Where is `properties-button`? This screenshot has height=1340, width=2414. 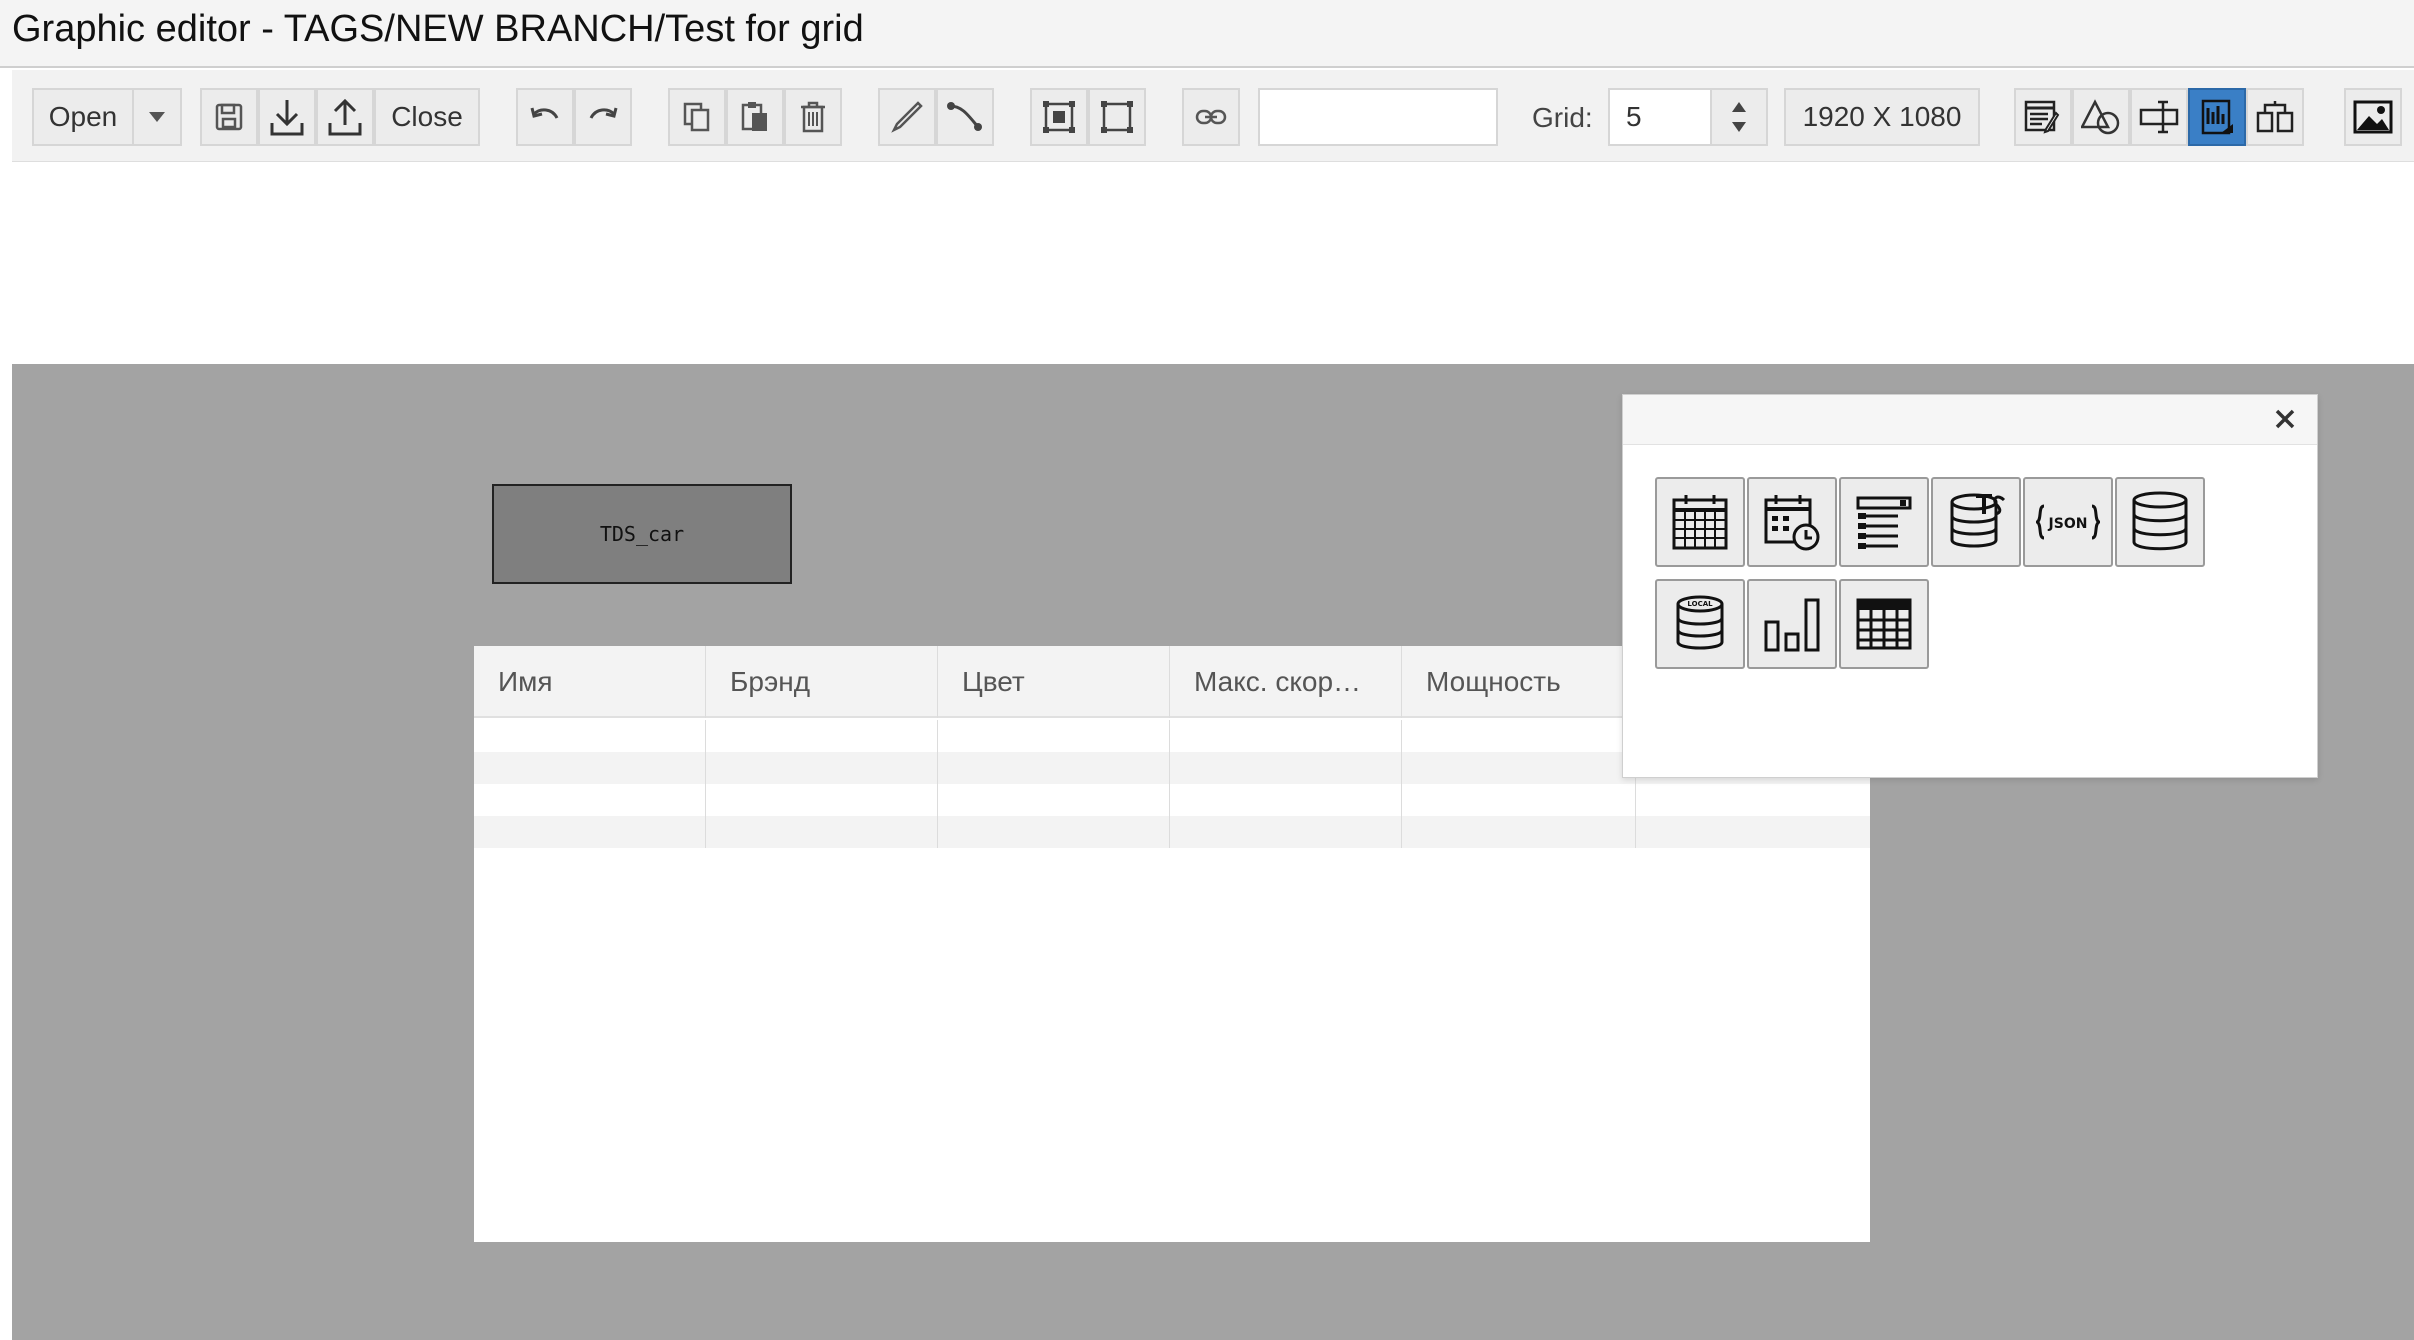
properties-button is located at coordinates (2043, 117).